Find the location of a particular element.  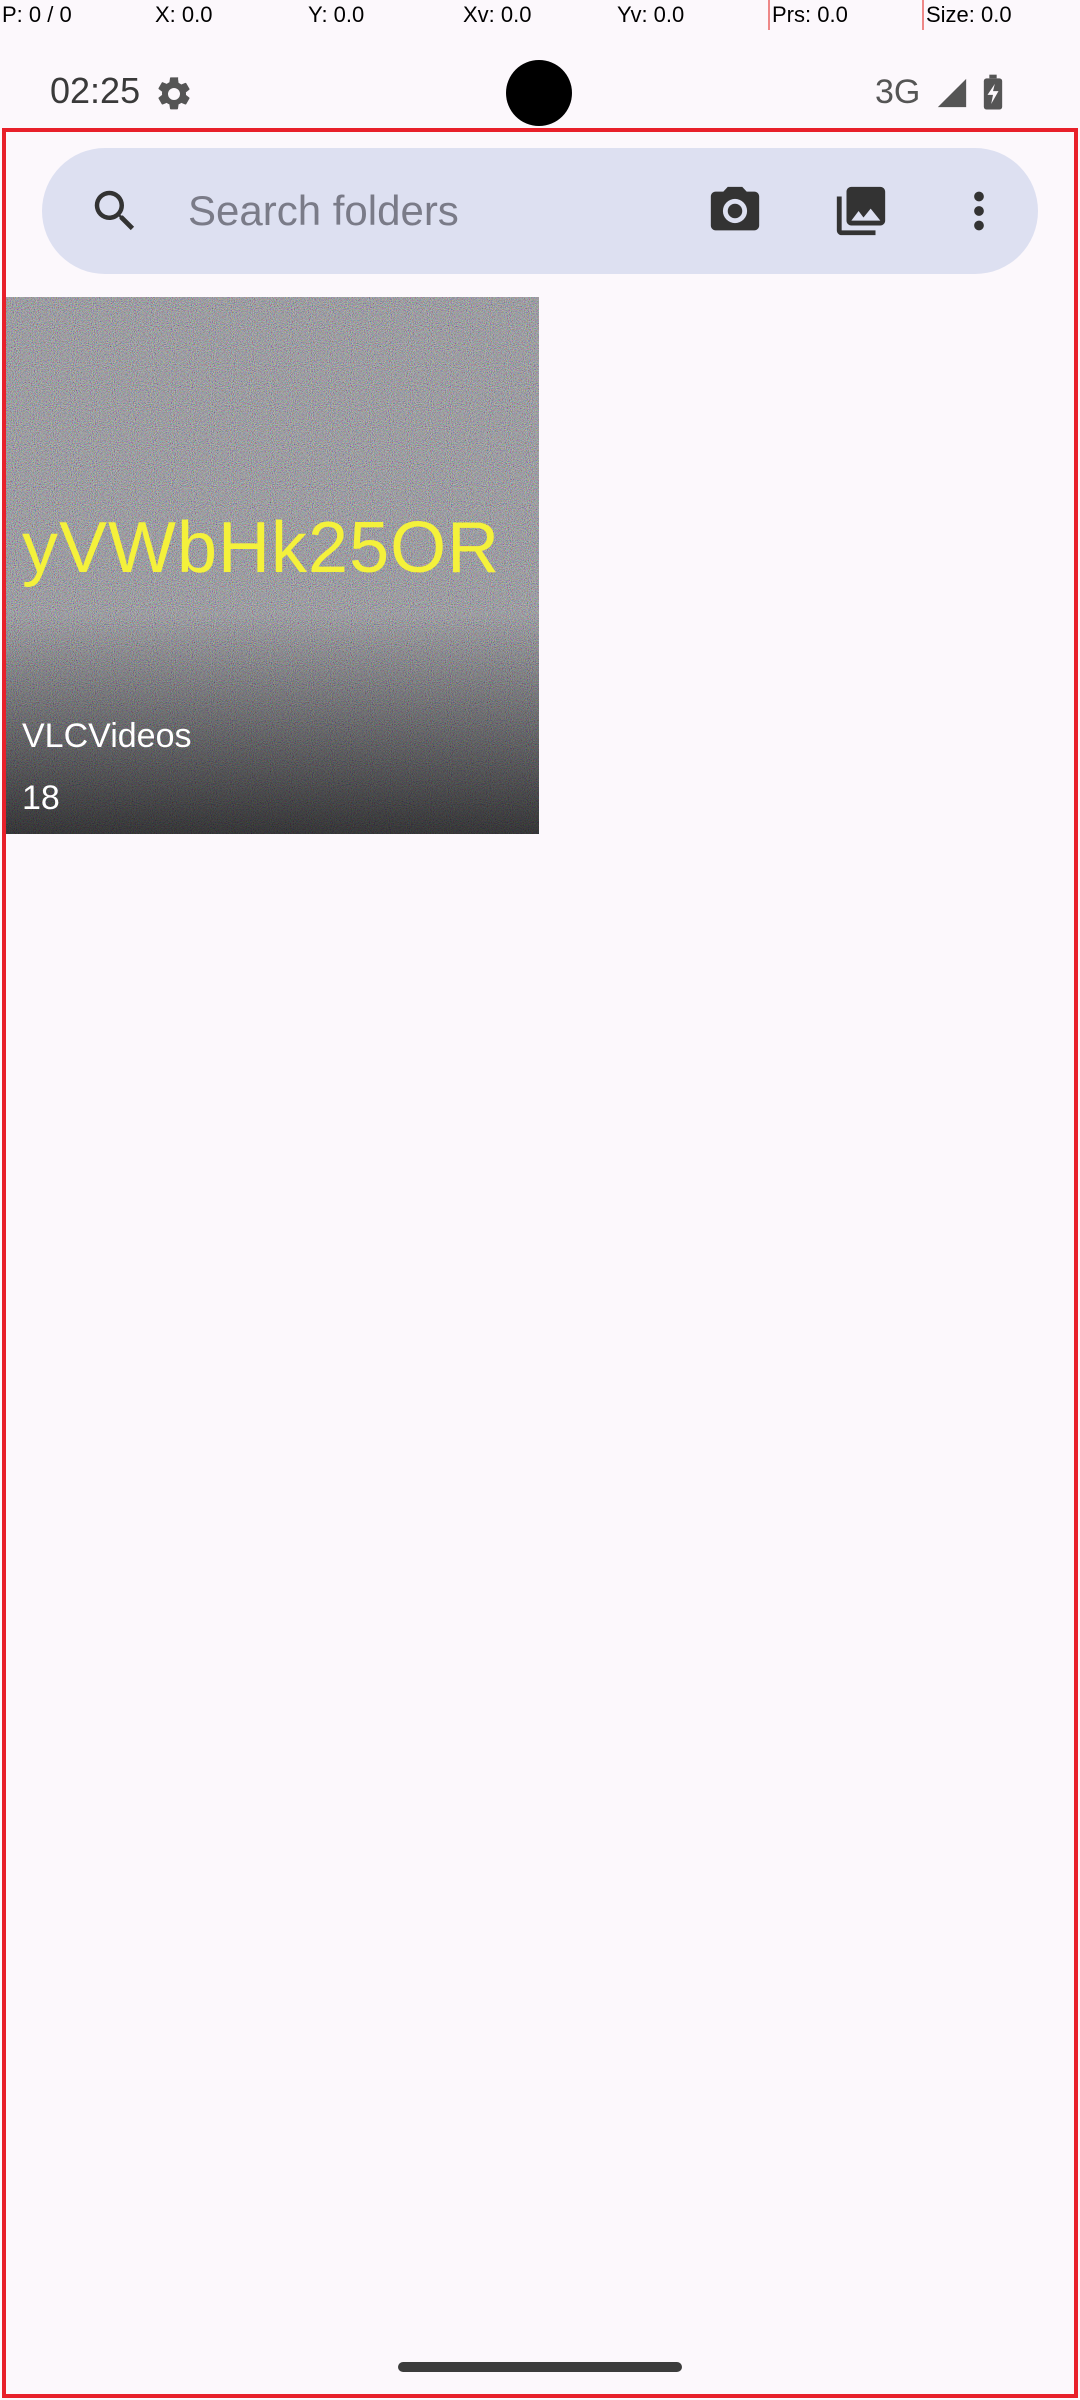

gallery-icon is located at coordinates (861, 211).